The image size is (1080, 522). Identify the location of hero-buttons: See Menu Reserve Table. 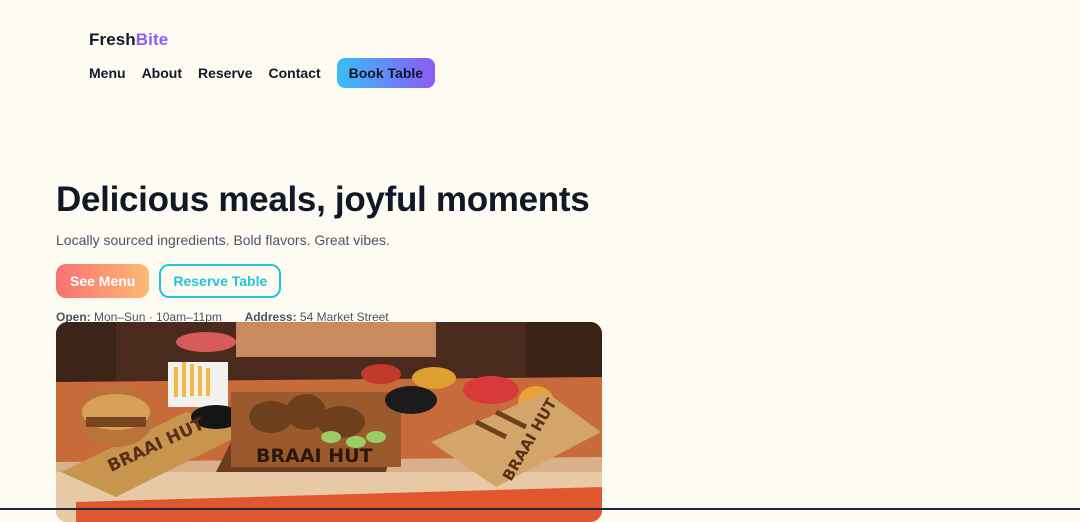
(336, 281).